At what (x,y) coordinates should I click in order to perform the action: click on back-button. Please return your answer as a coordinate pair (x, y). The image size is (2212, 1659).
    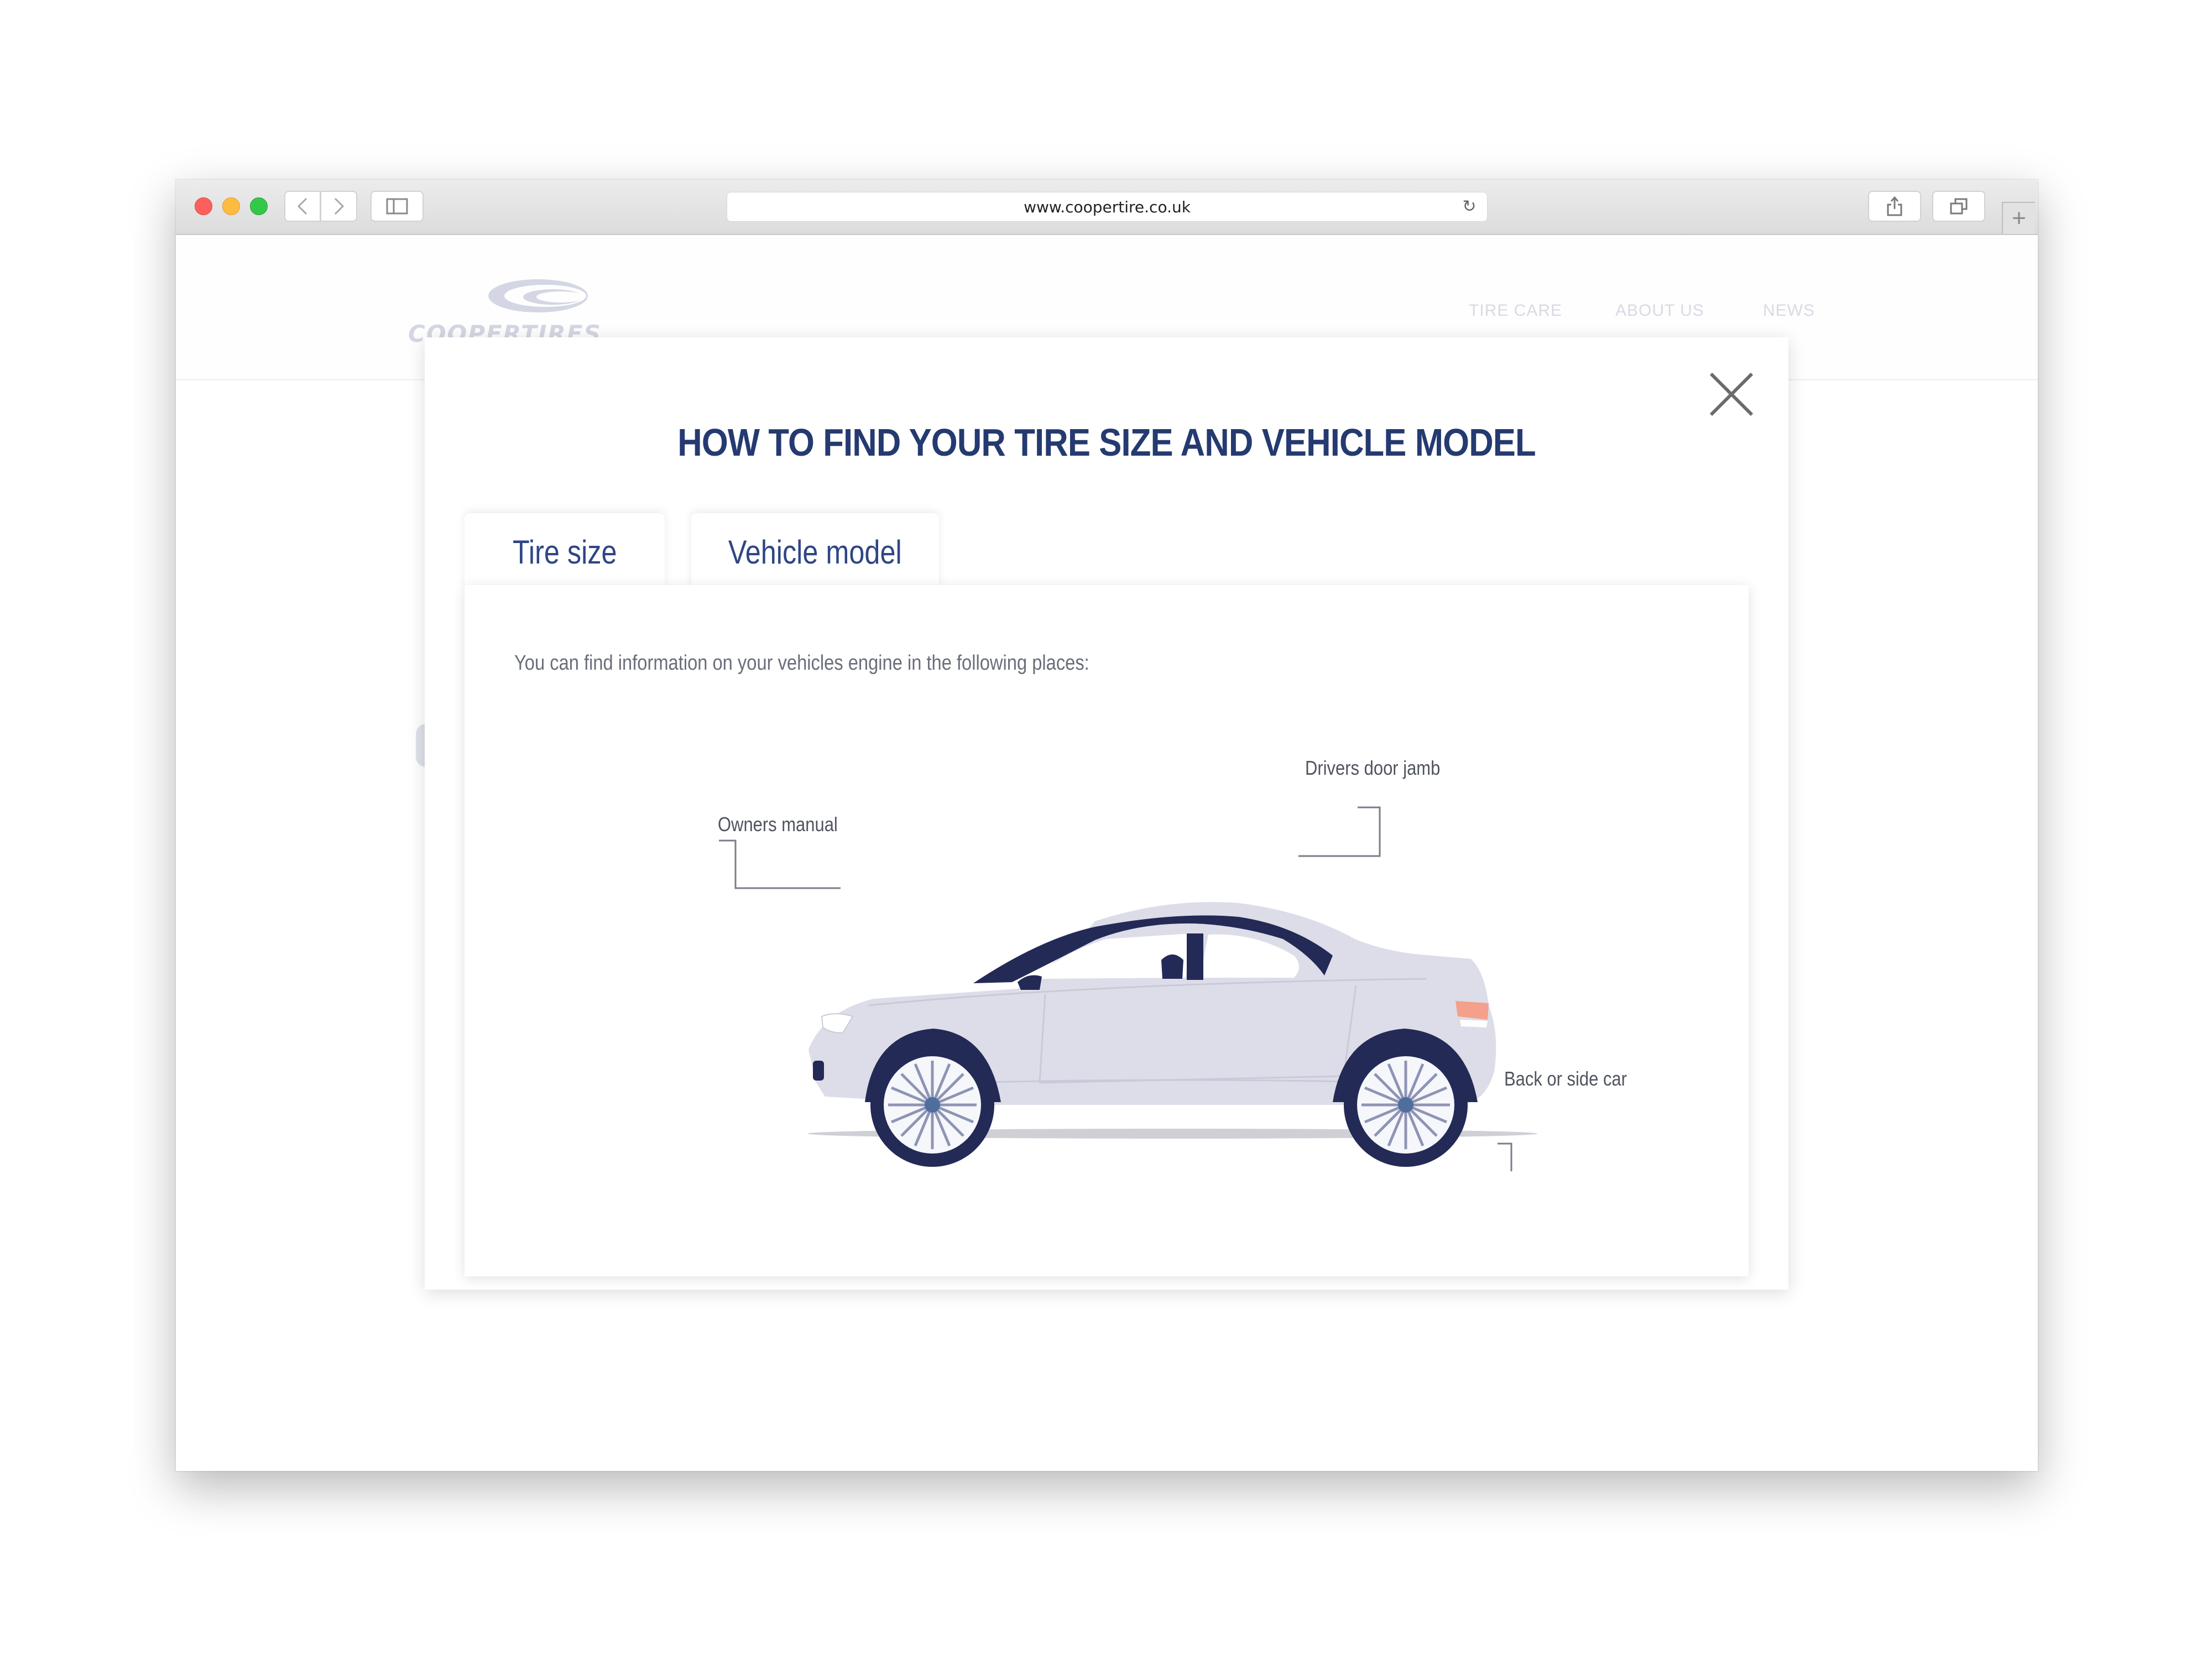
    Looking at the image, I should click on (302, 207).